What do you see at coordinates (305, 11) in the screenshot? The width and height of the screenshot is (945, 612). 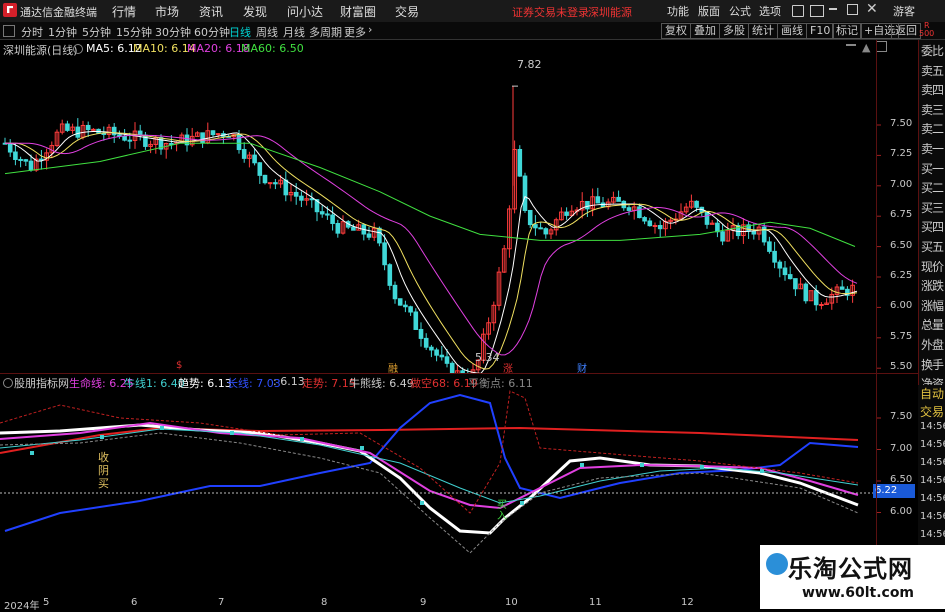 I see `menu-wenxiaoda: 问小达` at bounding box center [305, 11].